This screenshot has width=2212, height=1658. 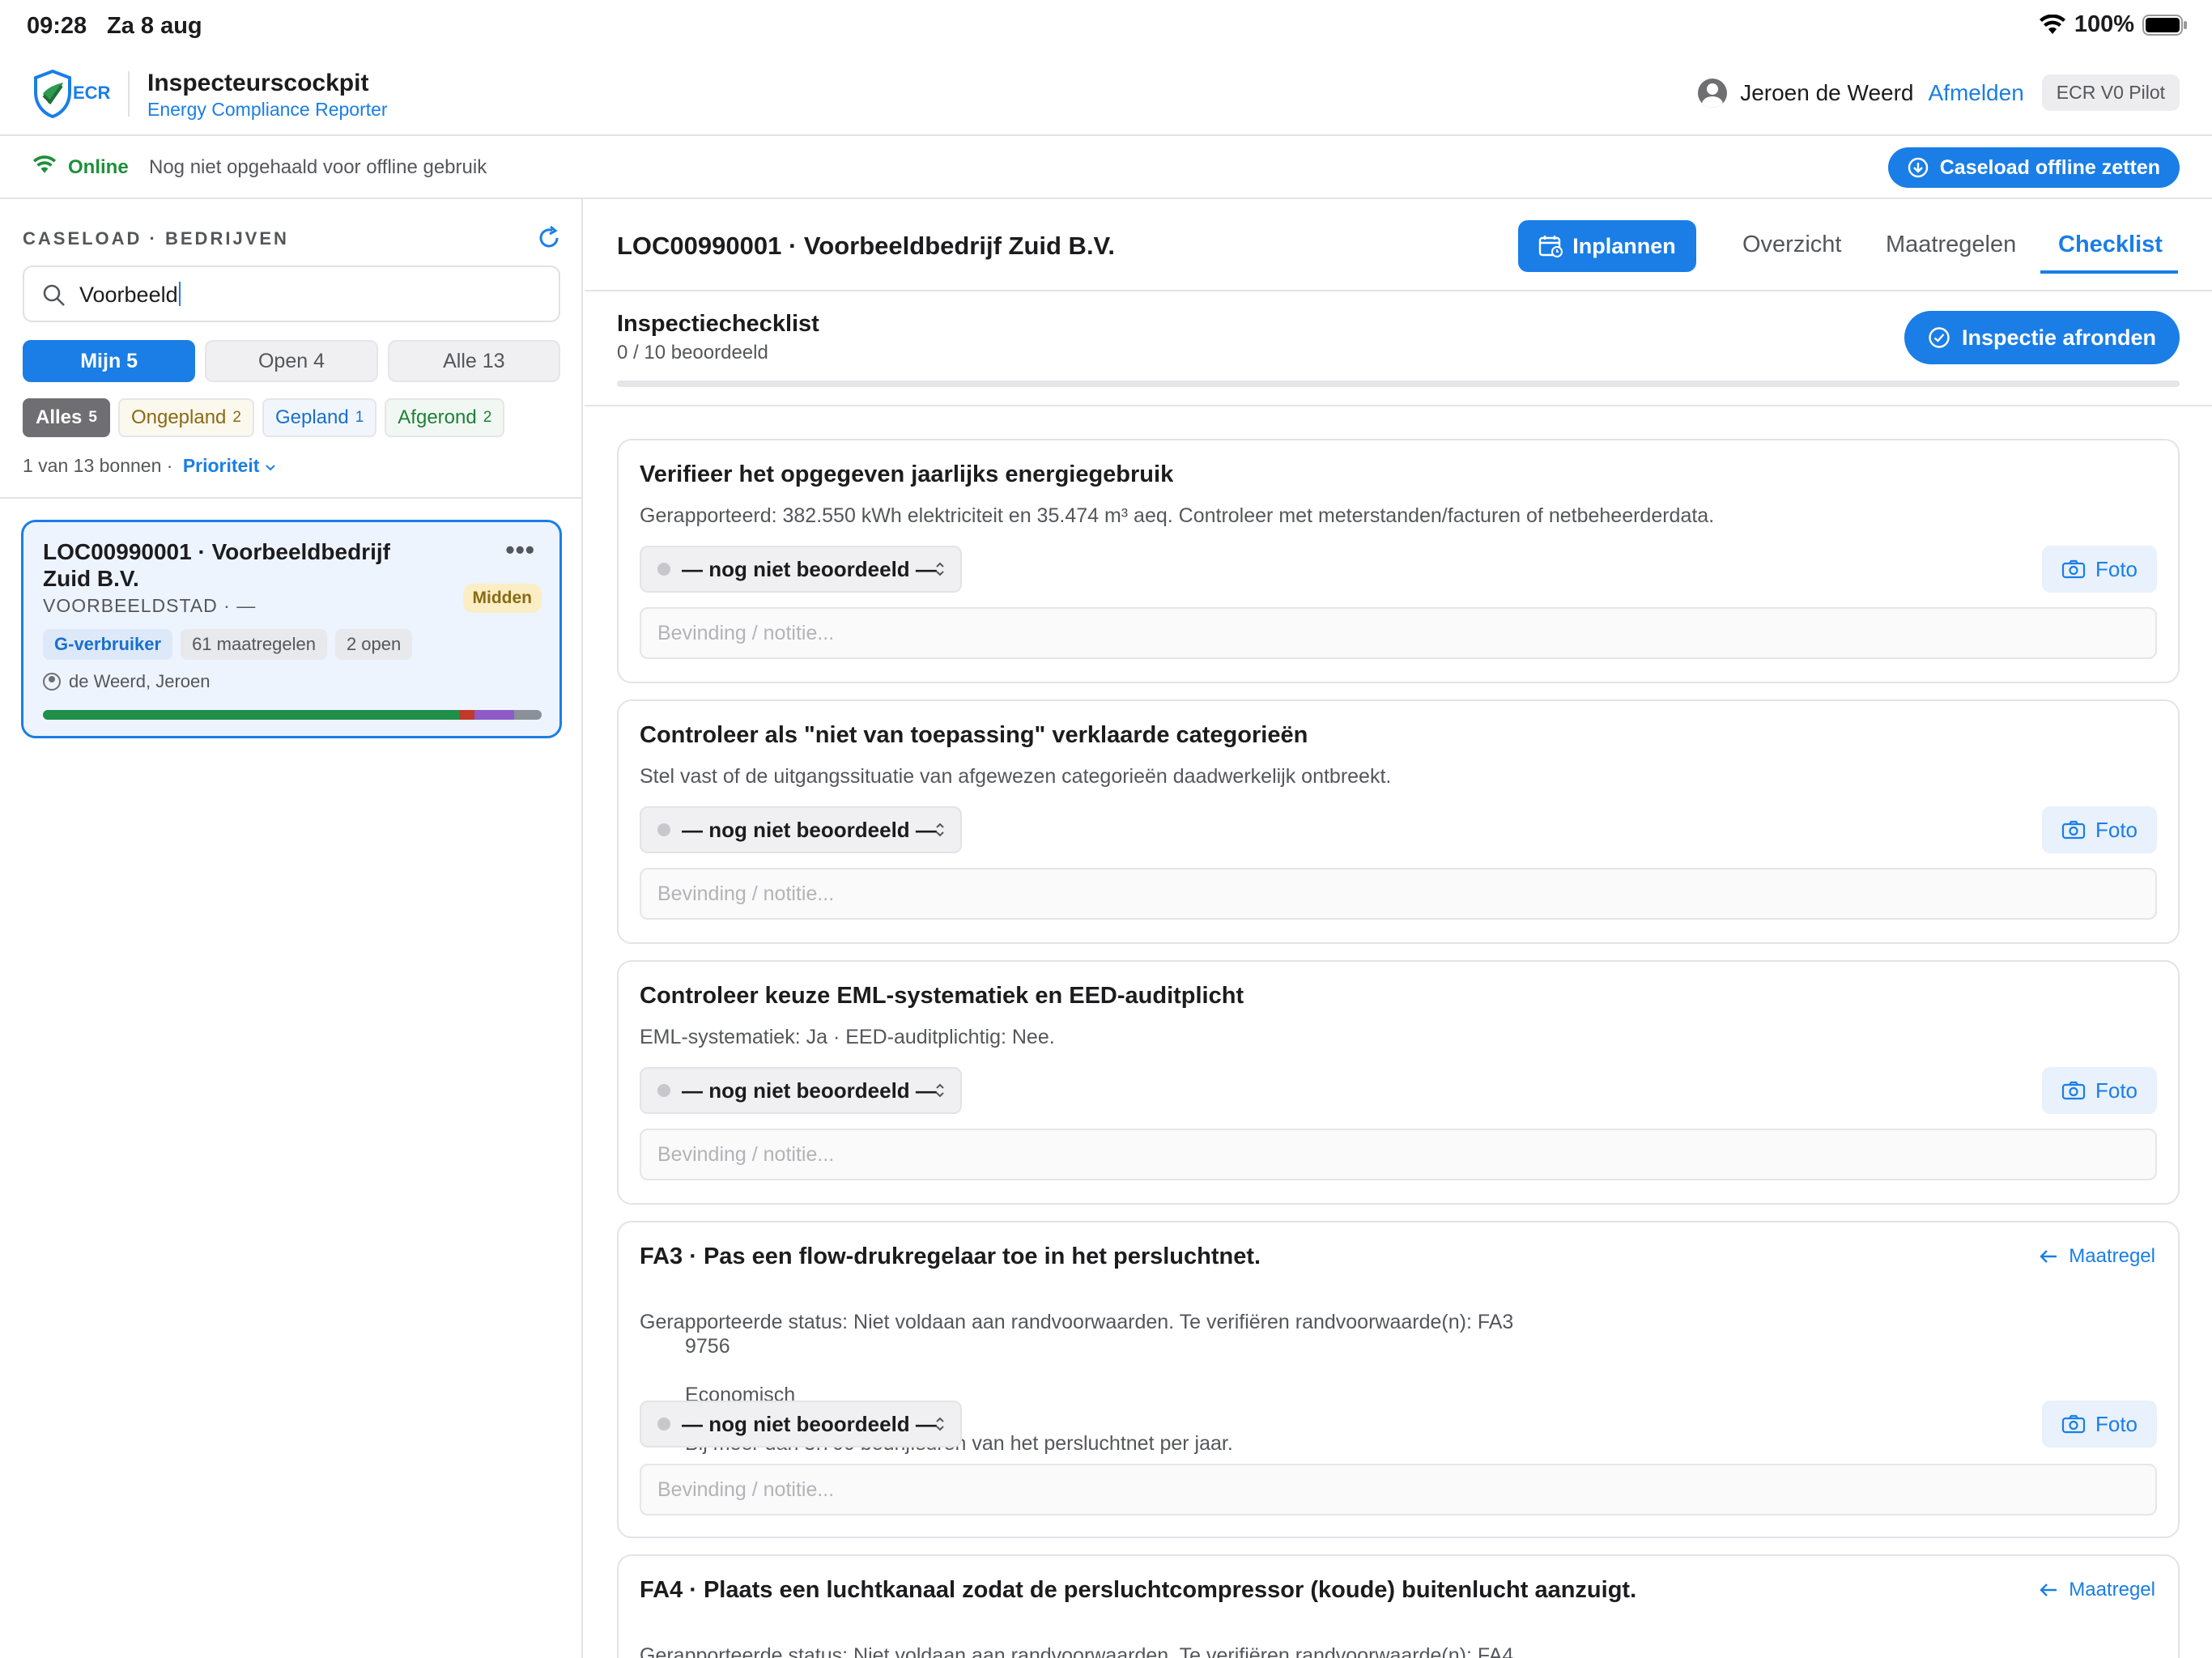 I want to click on tag-category: G-verbruiker, so click(x=108, y=644).